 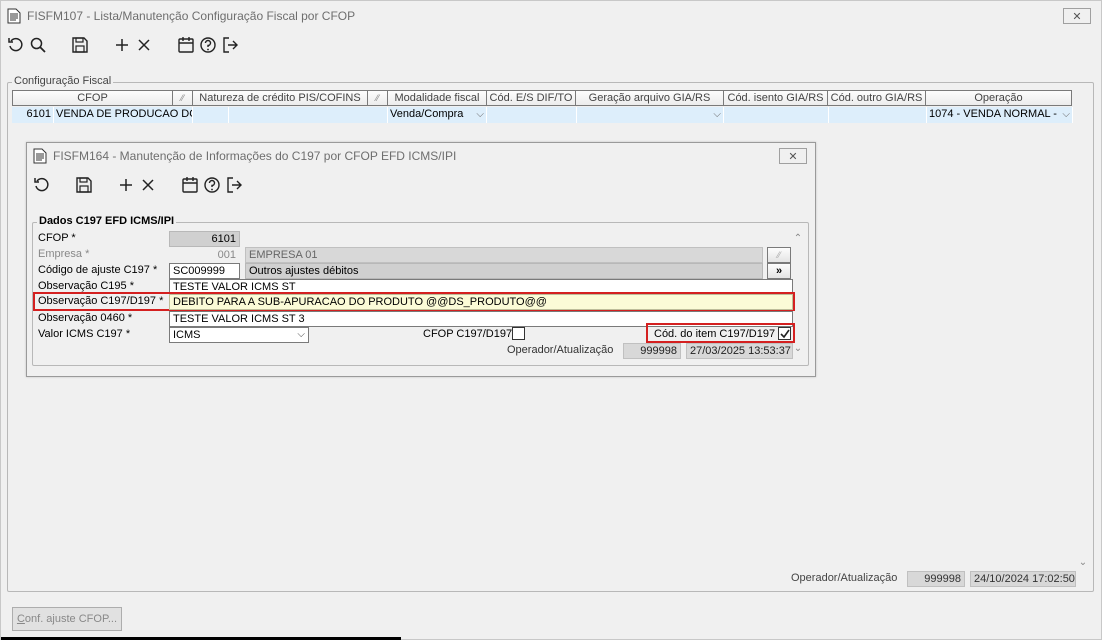 What do you see at coordinates (844, 578) in the screenshot?
I see `outer-operador-label: Operador/Atualização` at bounding box center [844, 578].